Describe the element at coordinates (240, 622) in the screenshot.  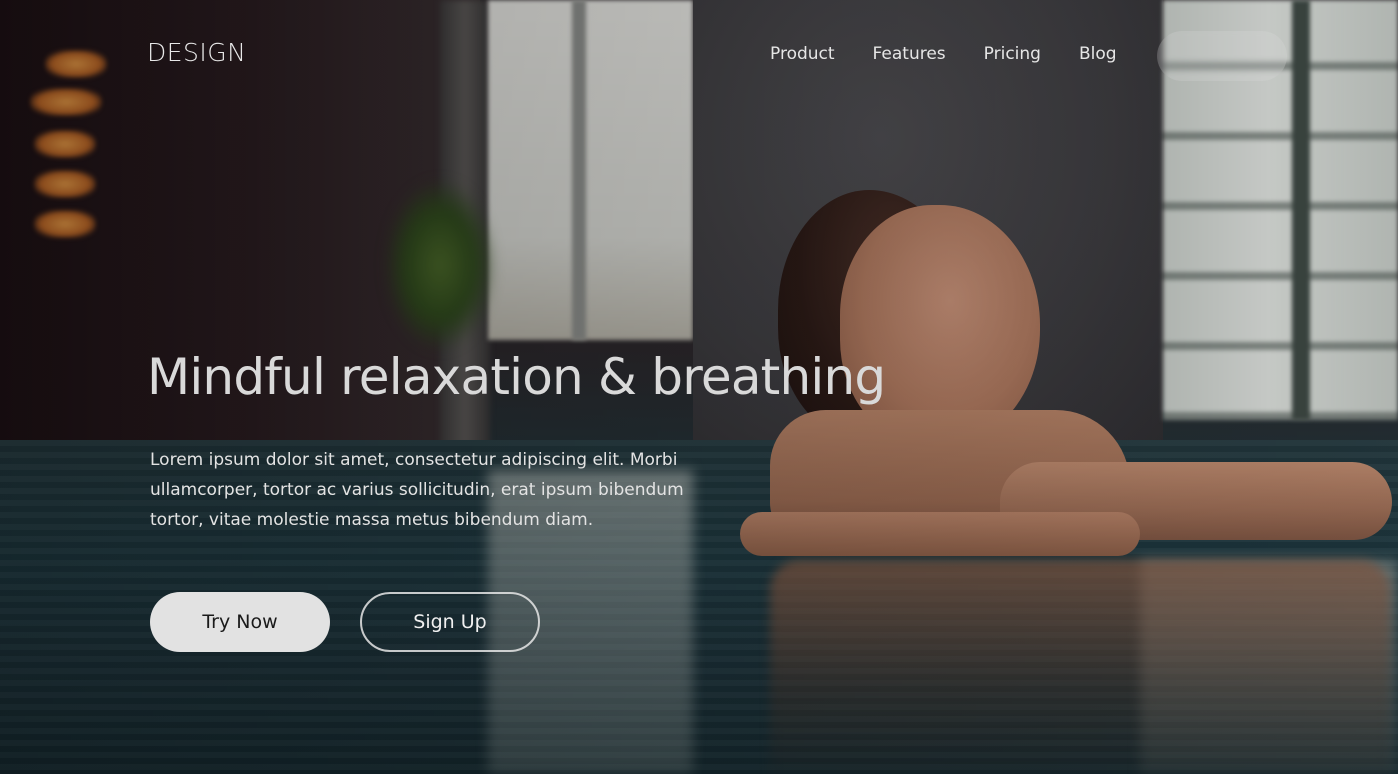
I see `try-now-button: Try Now` at that location.